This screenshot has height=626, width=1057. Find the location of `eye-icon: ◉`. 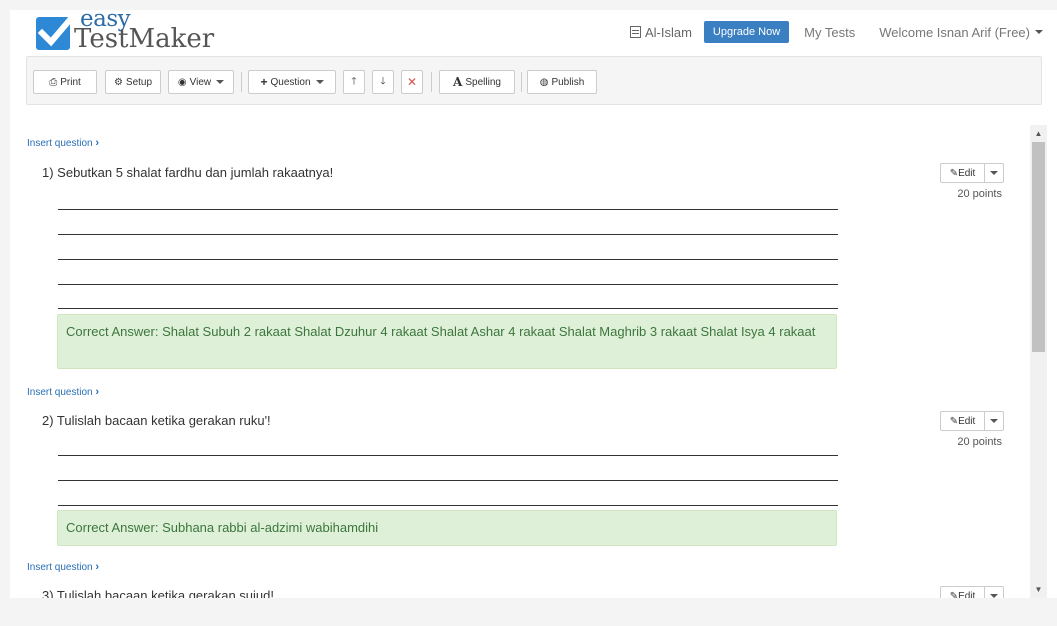

eye-icon: ◉ is located at coordinates (182, 82).